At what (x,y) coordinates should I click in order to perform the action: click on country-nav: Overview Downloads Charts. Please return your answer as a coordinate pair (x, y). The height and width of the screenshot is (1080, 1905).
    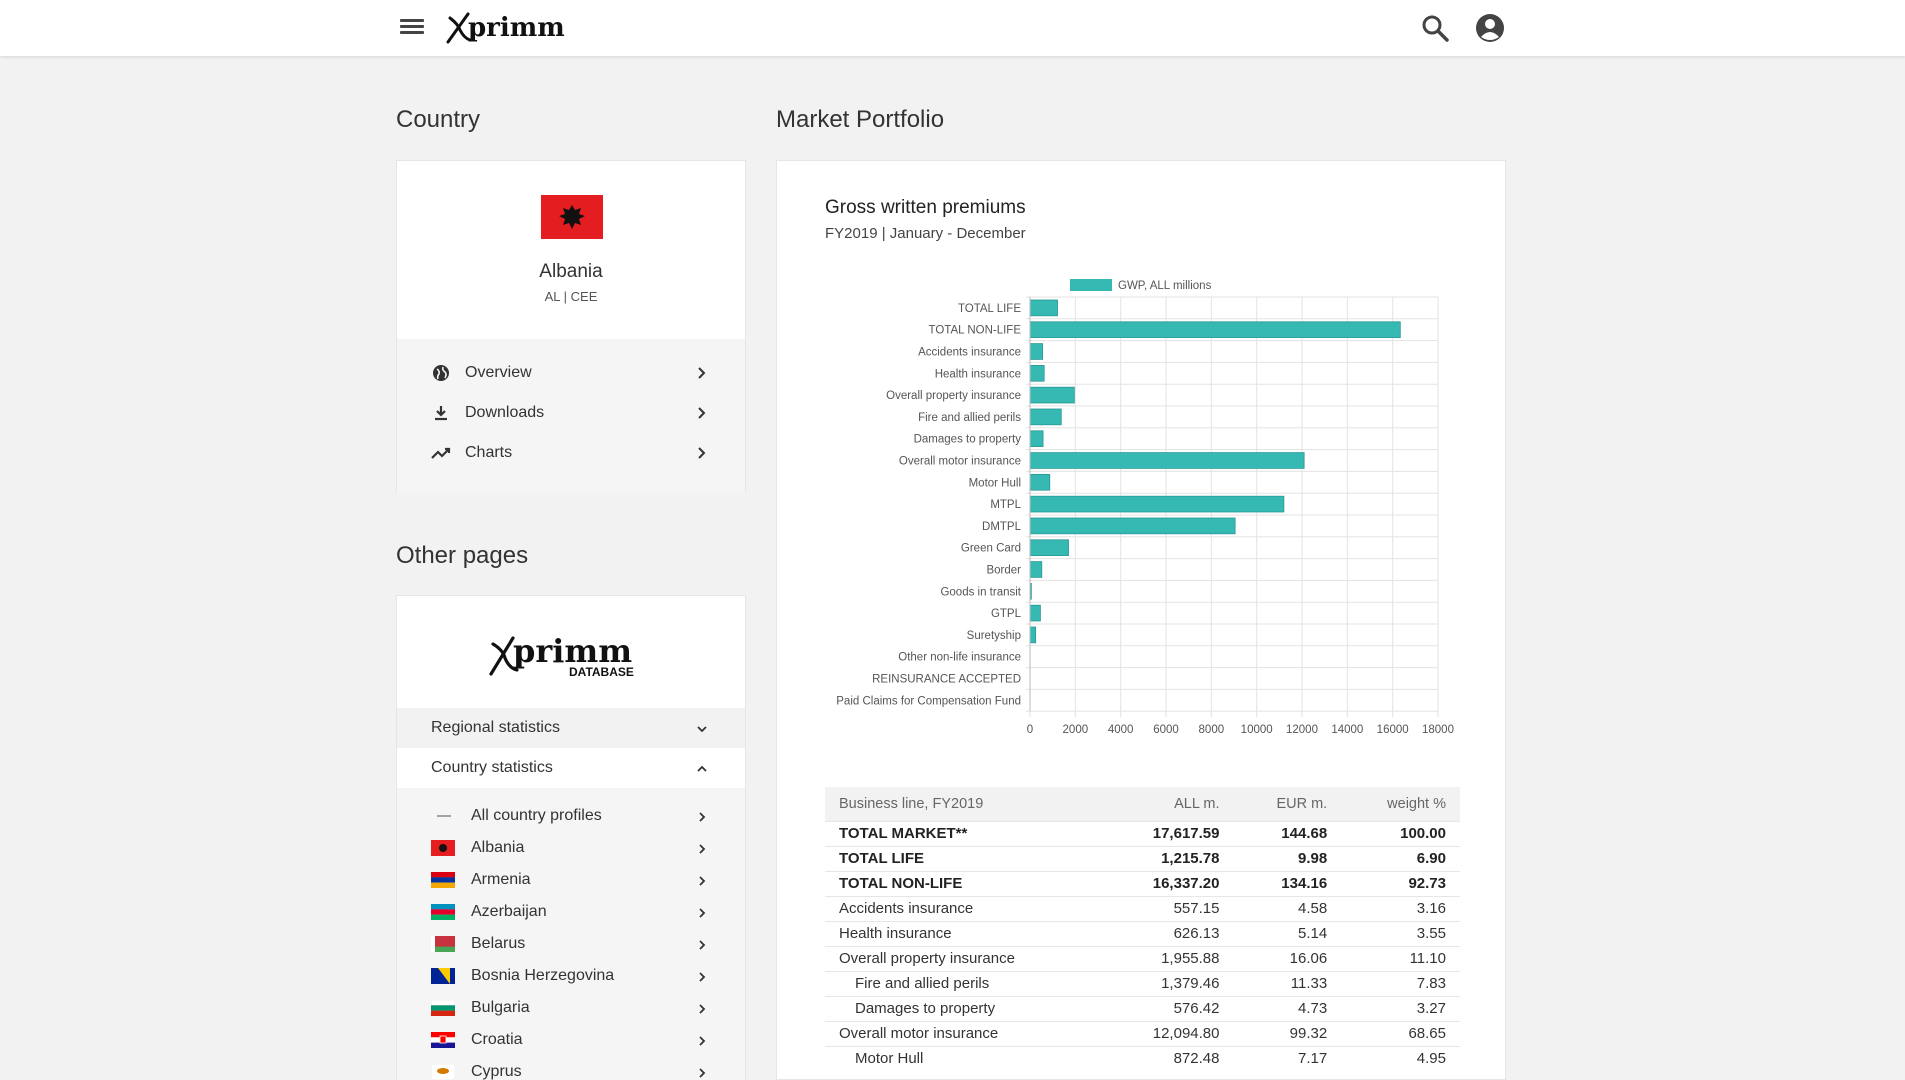
    Looking at the image, I should click on (571, 416).